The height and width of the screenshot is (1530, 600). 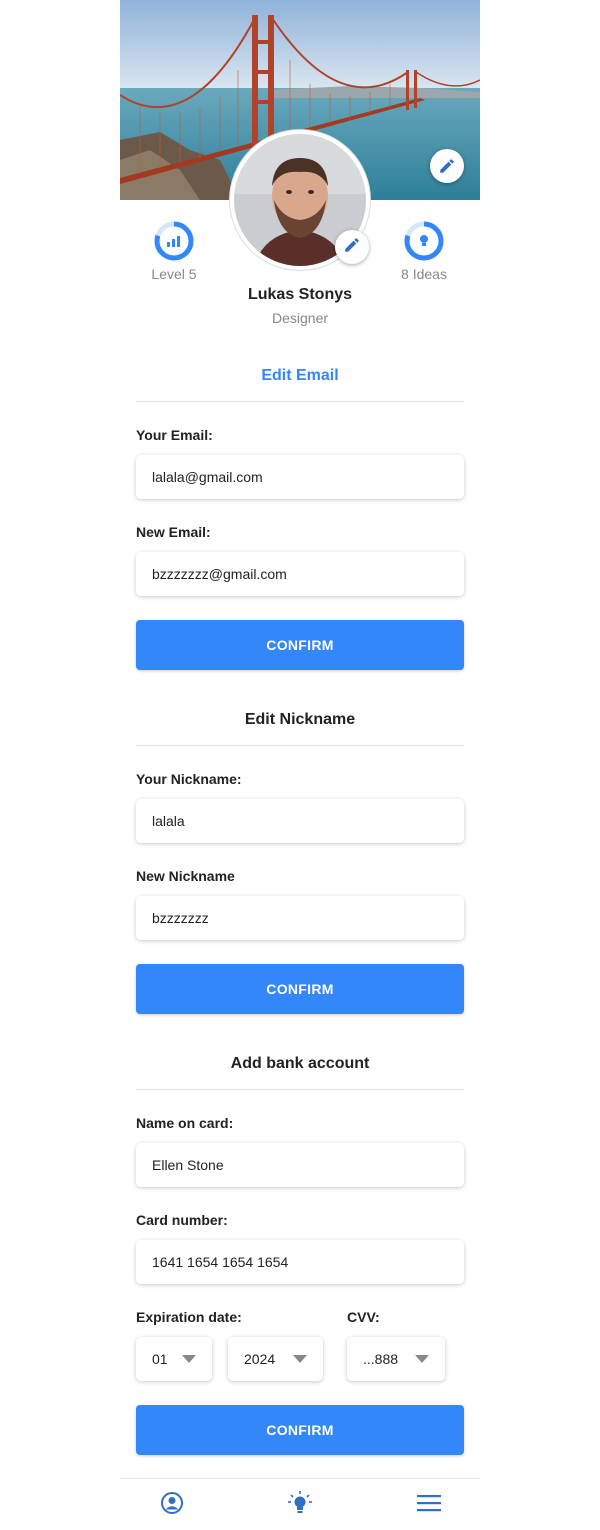 I want to click on cvv-select: ...888, so click(x=396, y=1359).